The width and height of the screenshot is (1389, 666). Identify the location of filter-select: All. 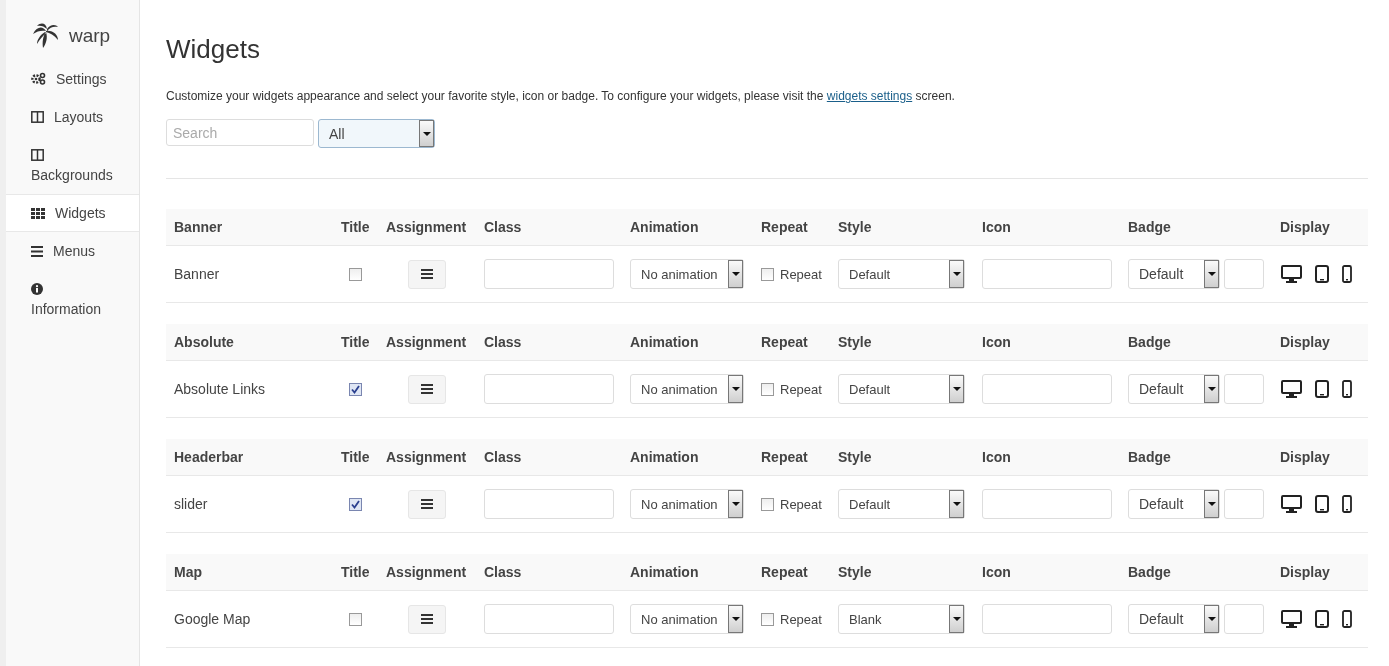
(376, 133).